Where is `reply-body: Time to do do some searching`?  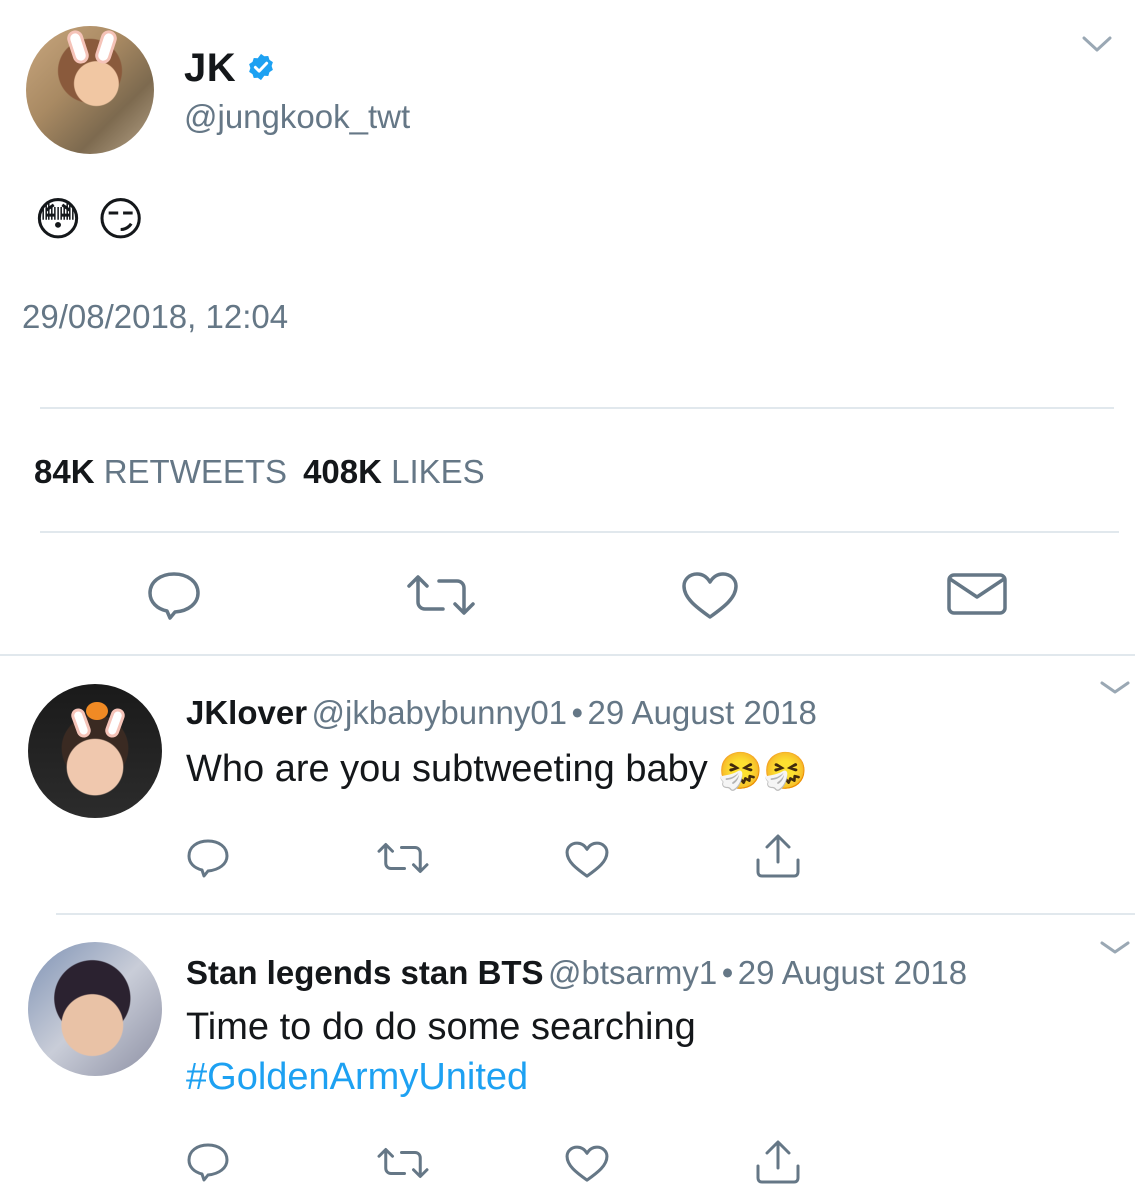 reply-body: Time to do do some searching is located at coordinates (441, 1027).